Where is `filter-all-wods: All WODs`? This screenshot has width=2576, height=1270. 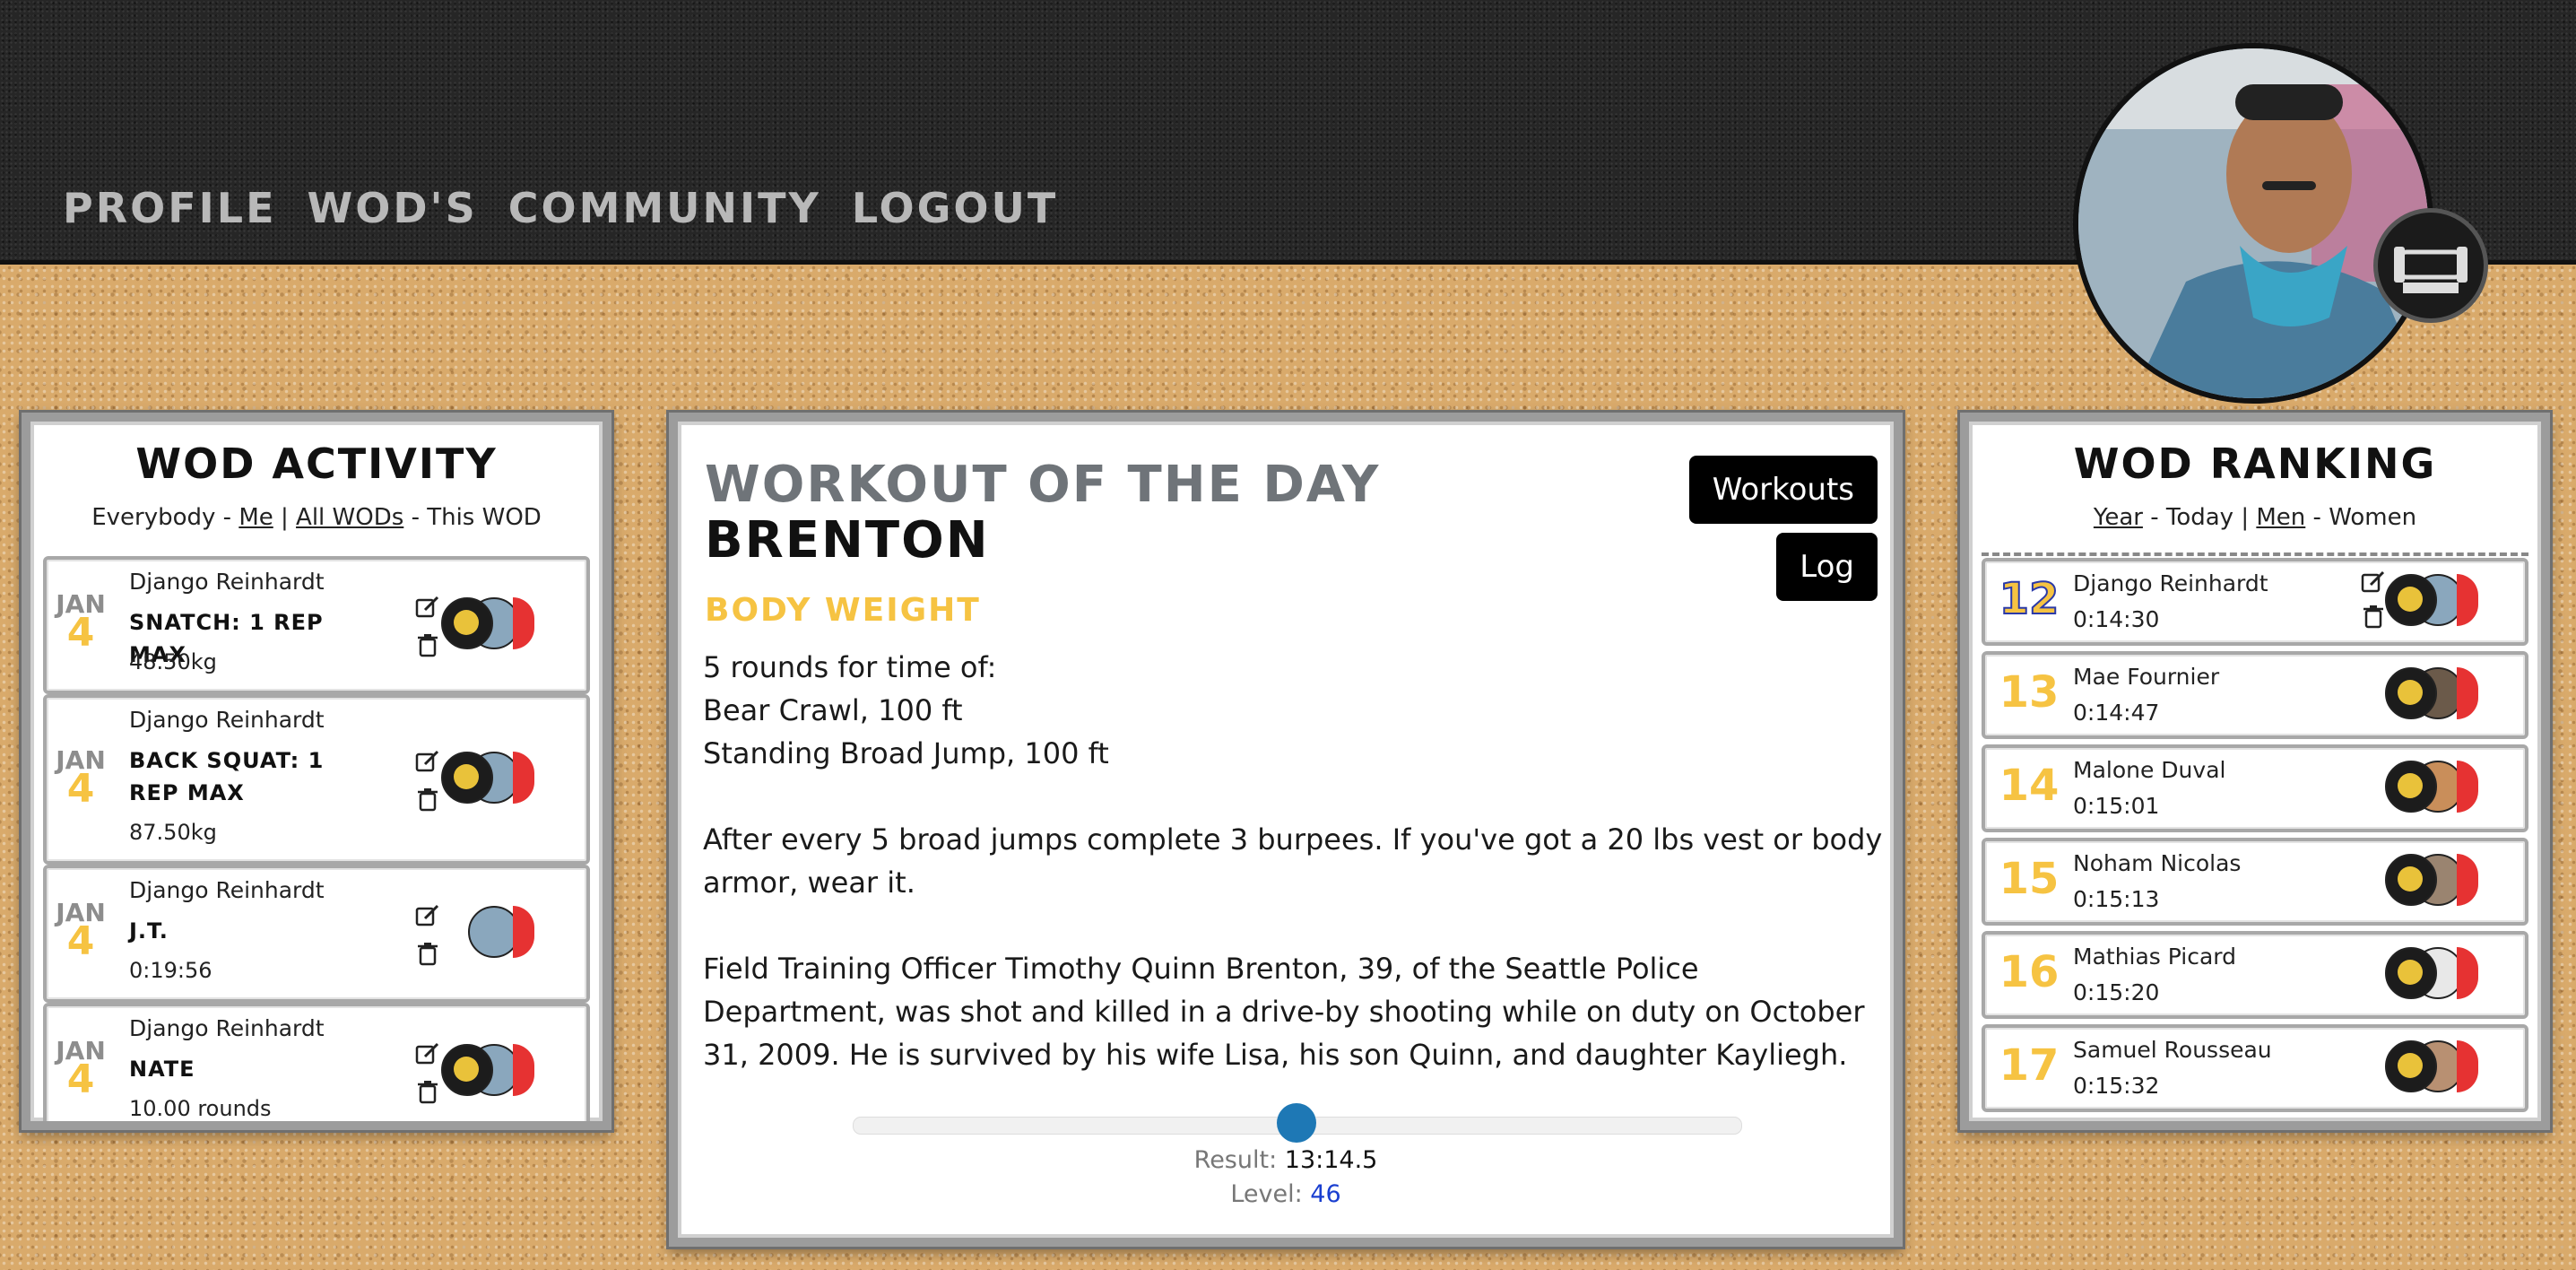
filter-all-wods: All WODs is located at coordinates (349, 517).